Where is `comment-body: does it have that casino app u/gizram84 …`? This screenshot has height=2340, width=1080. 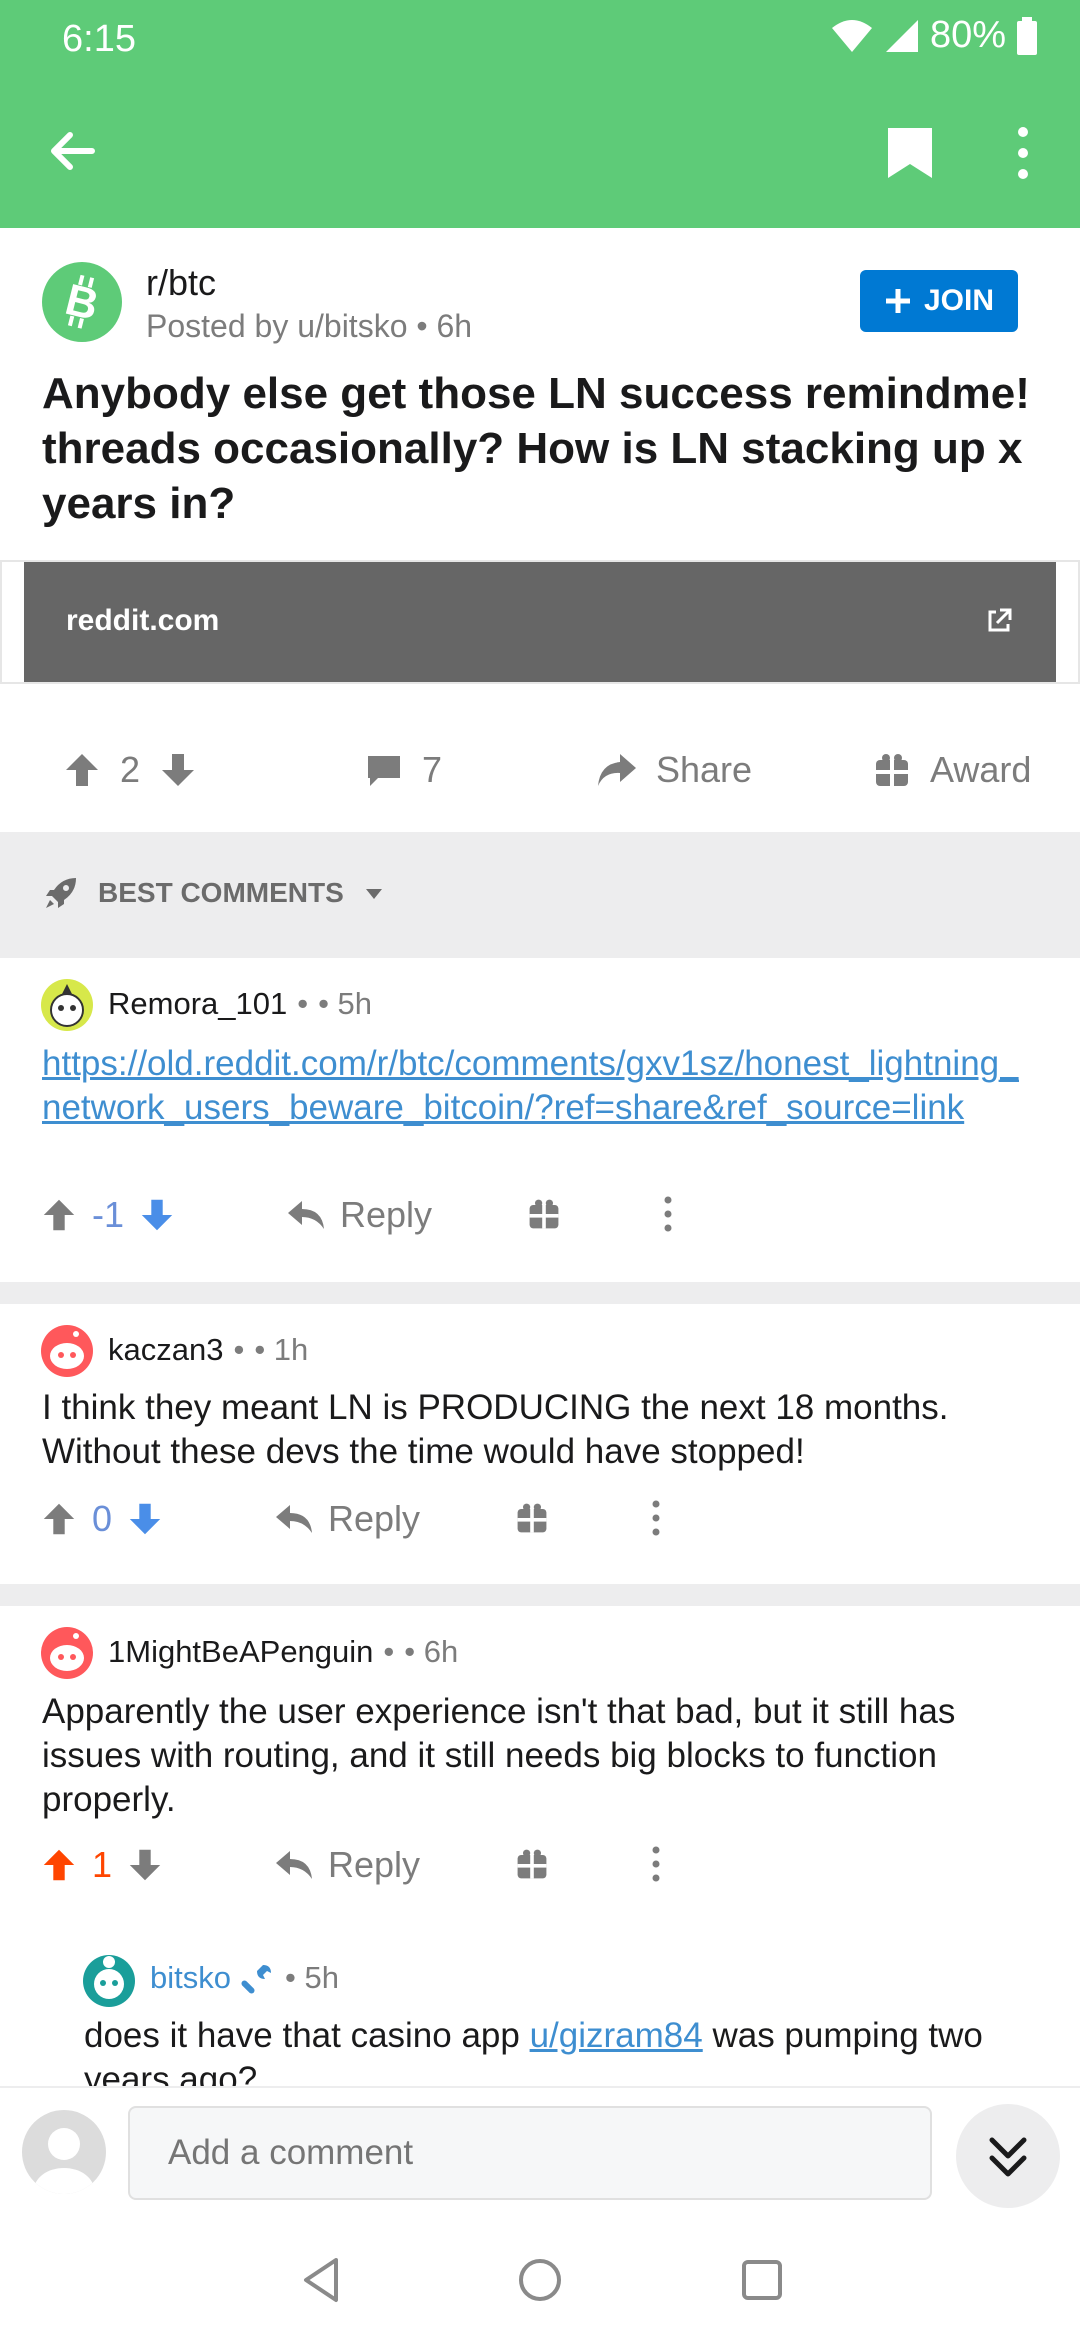
comment-body: does it have that casino app u/gizram84 … is located at coordinates (569, 2050).